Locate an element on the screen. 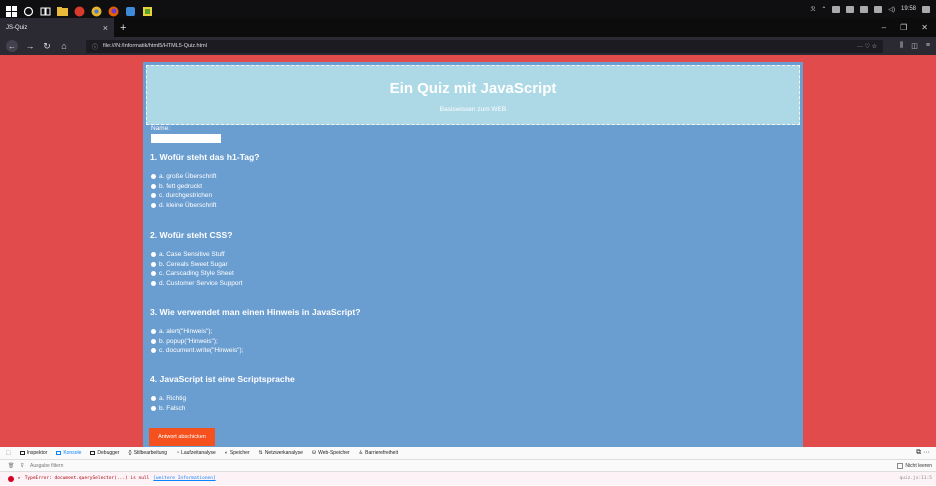 Image resolution: width=936 pixels, height=486 pixels. tab-label: Laufzeitanalyse is located at coordinates (198, 453).